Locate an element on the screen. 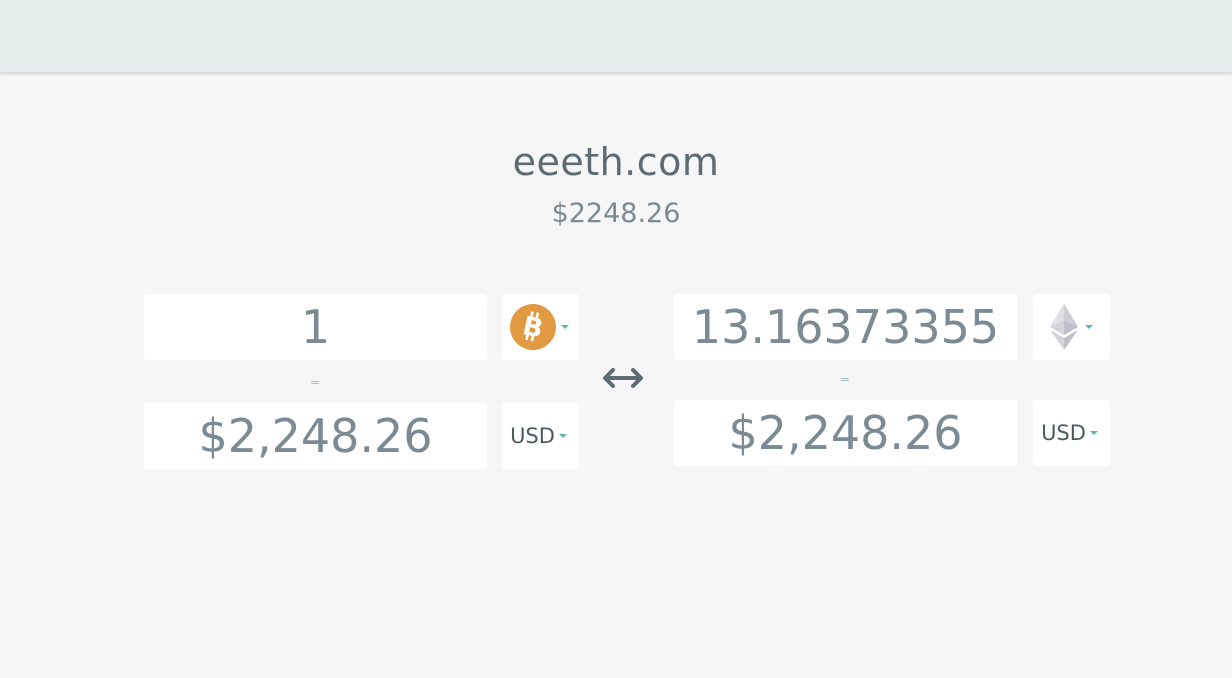  left-fiat-amount-field is located at coordinates (315, 436).